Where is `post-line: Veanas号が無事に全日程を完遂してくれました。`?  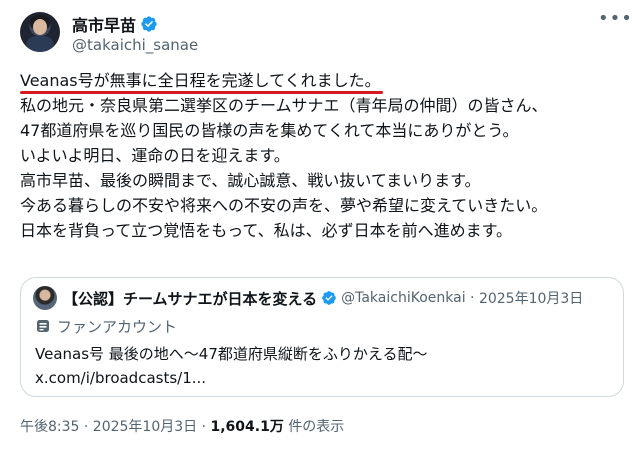
post-line: Veanas号が無事に全日程を完遂してくれました。 is located at coordinates (322, 81).